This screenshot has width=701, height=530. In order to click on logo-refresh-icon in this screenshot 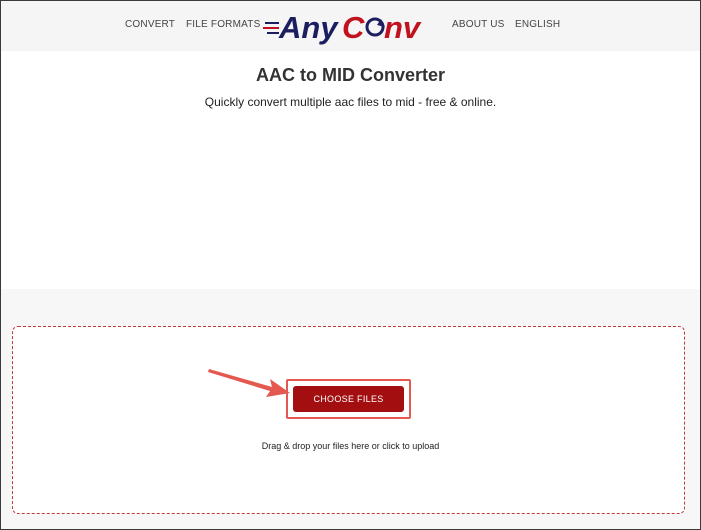, I will do `click(375, 27)`.